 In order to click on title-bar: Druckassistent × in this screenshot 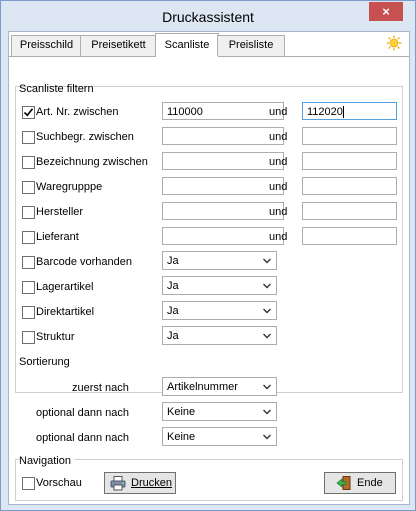, I will do `click(208, 16)`.